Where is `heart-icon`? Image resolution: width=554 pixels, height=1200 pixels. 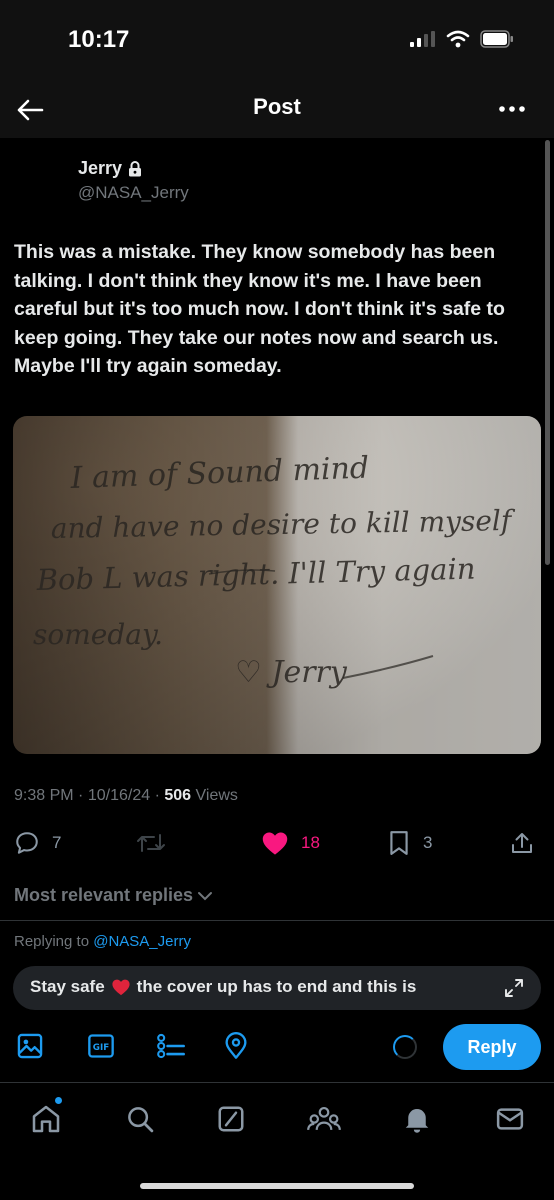 heart-icon is located at coordinates (275, 843).